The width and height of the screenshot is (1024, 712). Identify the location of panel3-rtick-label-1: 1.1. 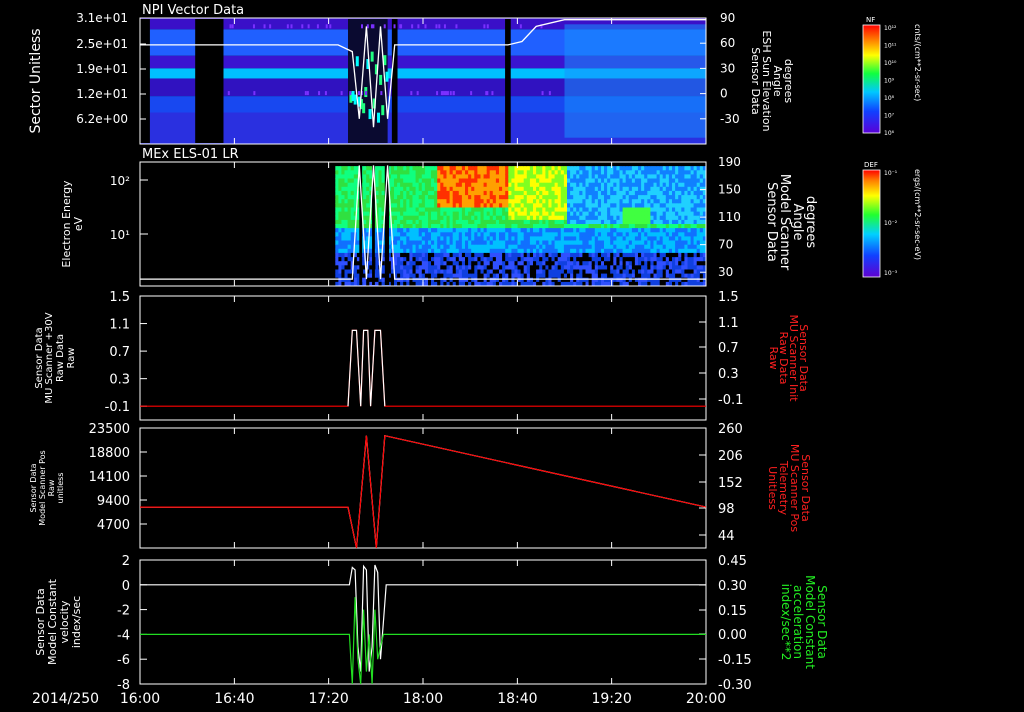
(728, 323).